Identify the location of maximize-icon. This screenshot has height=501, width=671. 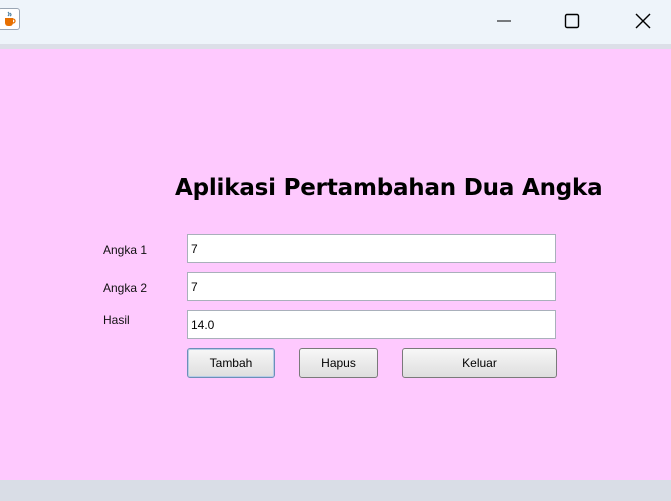
(572, 21).